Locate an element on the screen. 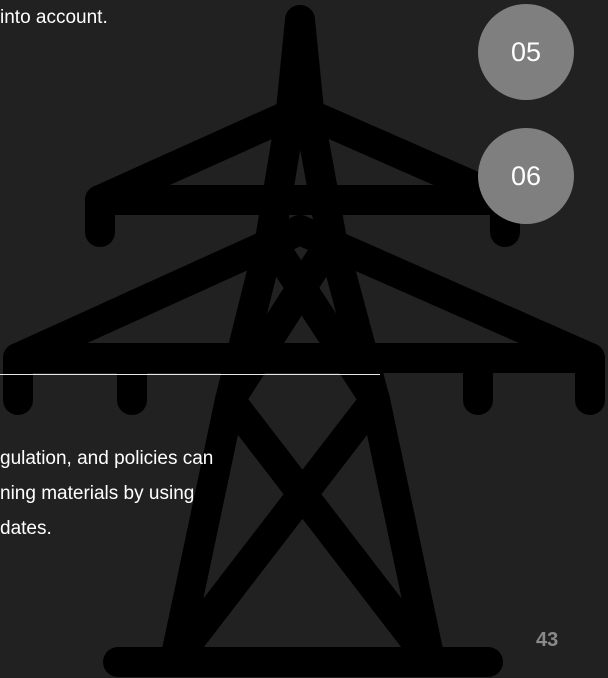  body-text-line-4: dates. is located at coordinates (26, 528).